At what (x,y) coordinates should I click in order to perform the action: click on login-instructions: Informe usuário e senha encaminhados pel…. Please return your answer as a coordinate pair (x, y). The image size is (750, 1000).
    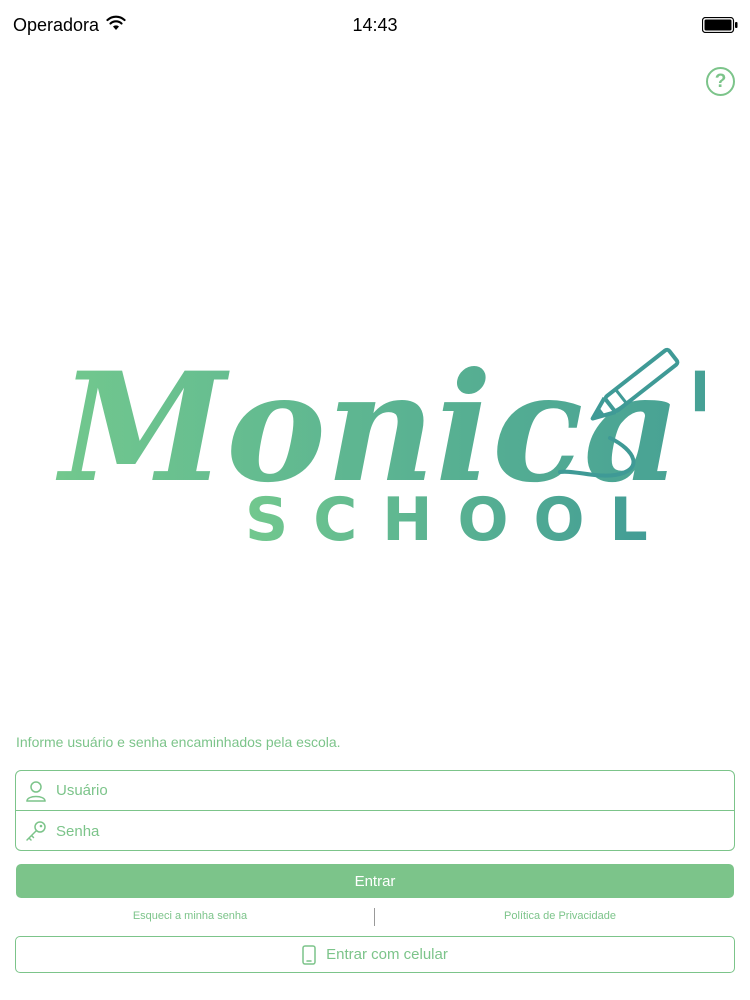
    Looking at the image, I should click on (178, 742).